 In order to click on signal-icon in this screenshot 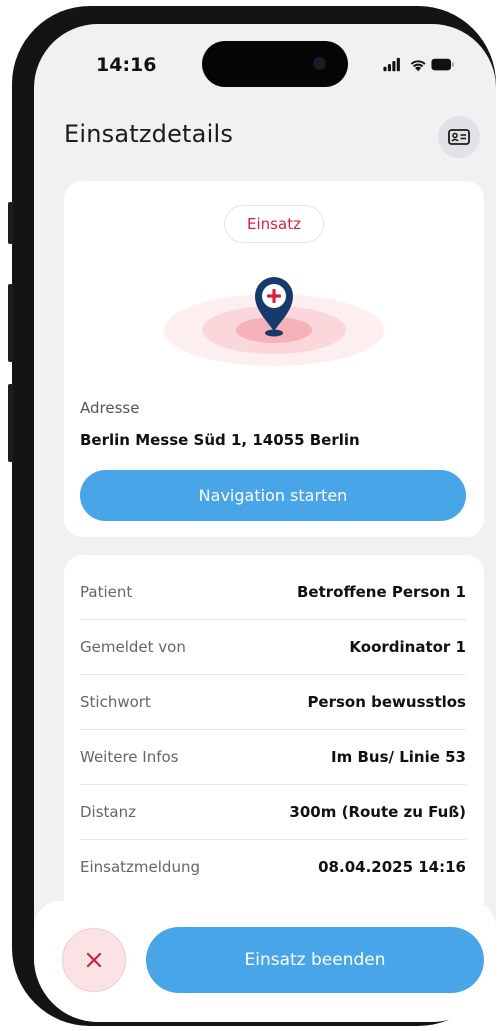, I will do `click(391, 64)`.